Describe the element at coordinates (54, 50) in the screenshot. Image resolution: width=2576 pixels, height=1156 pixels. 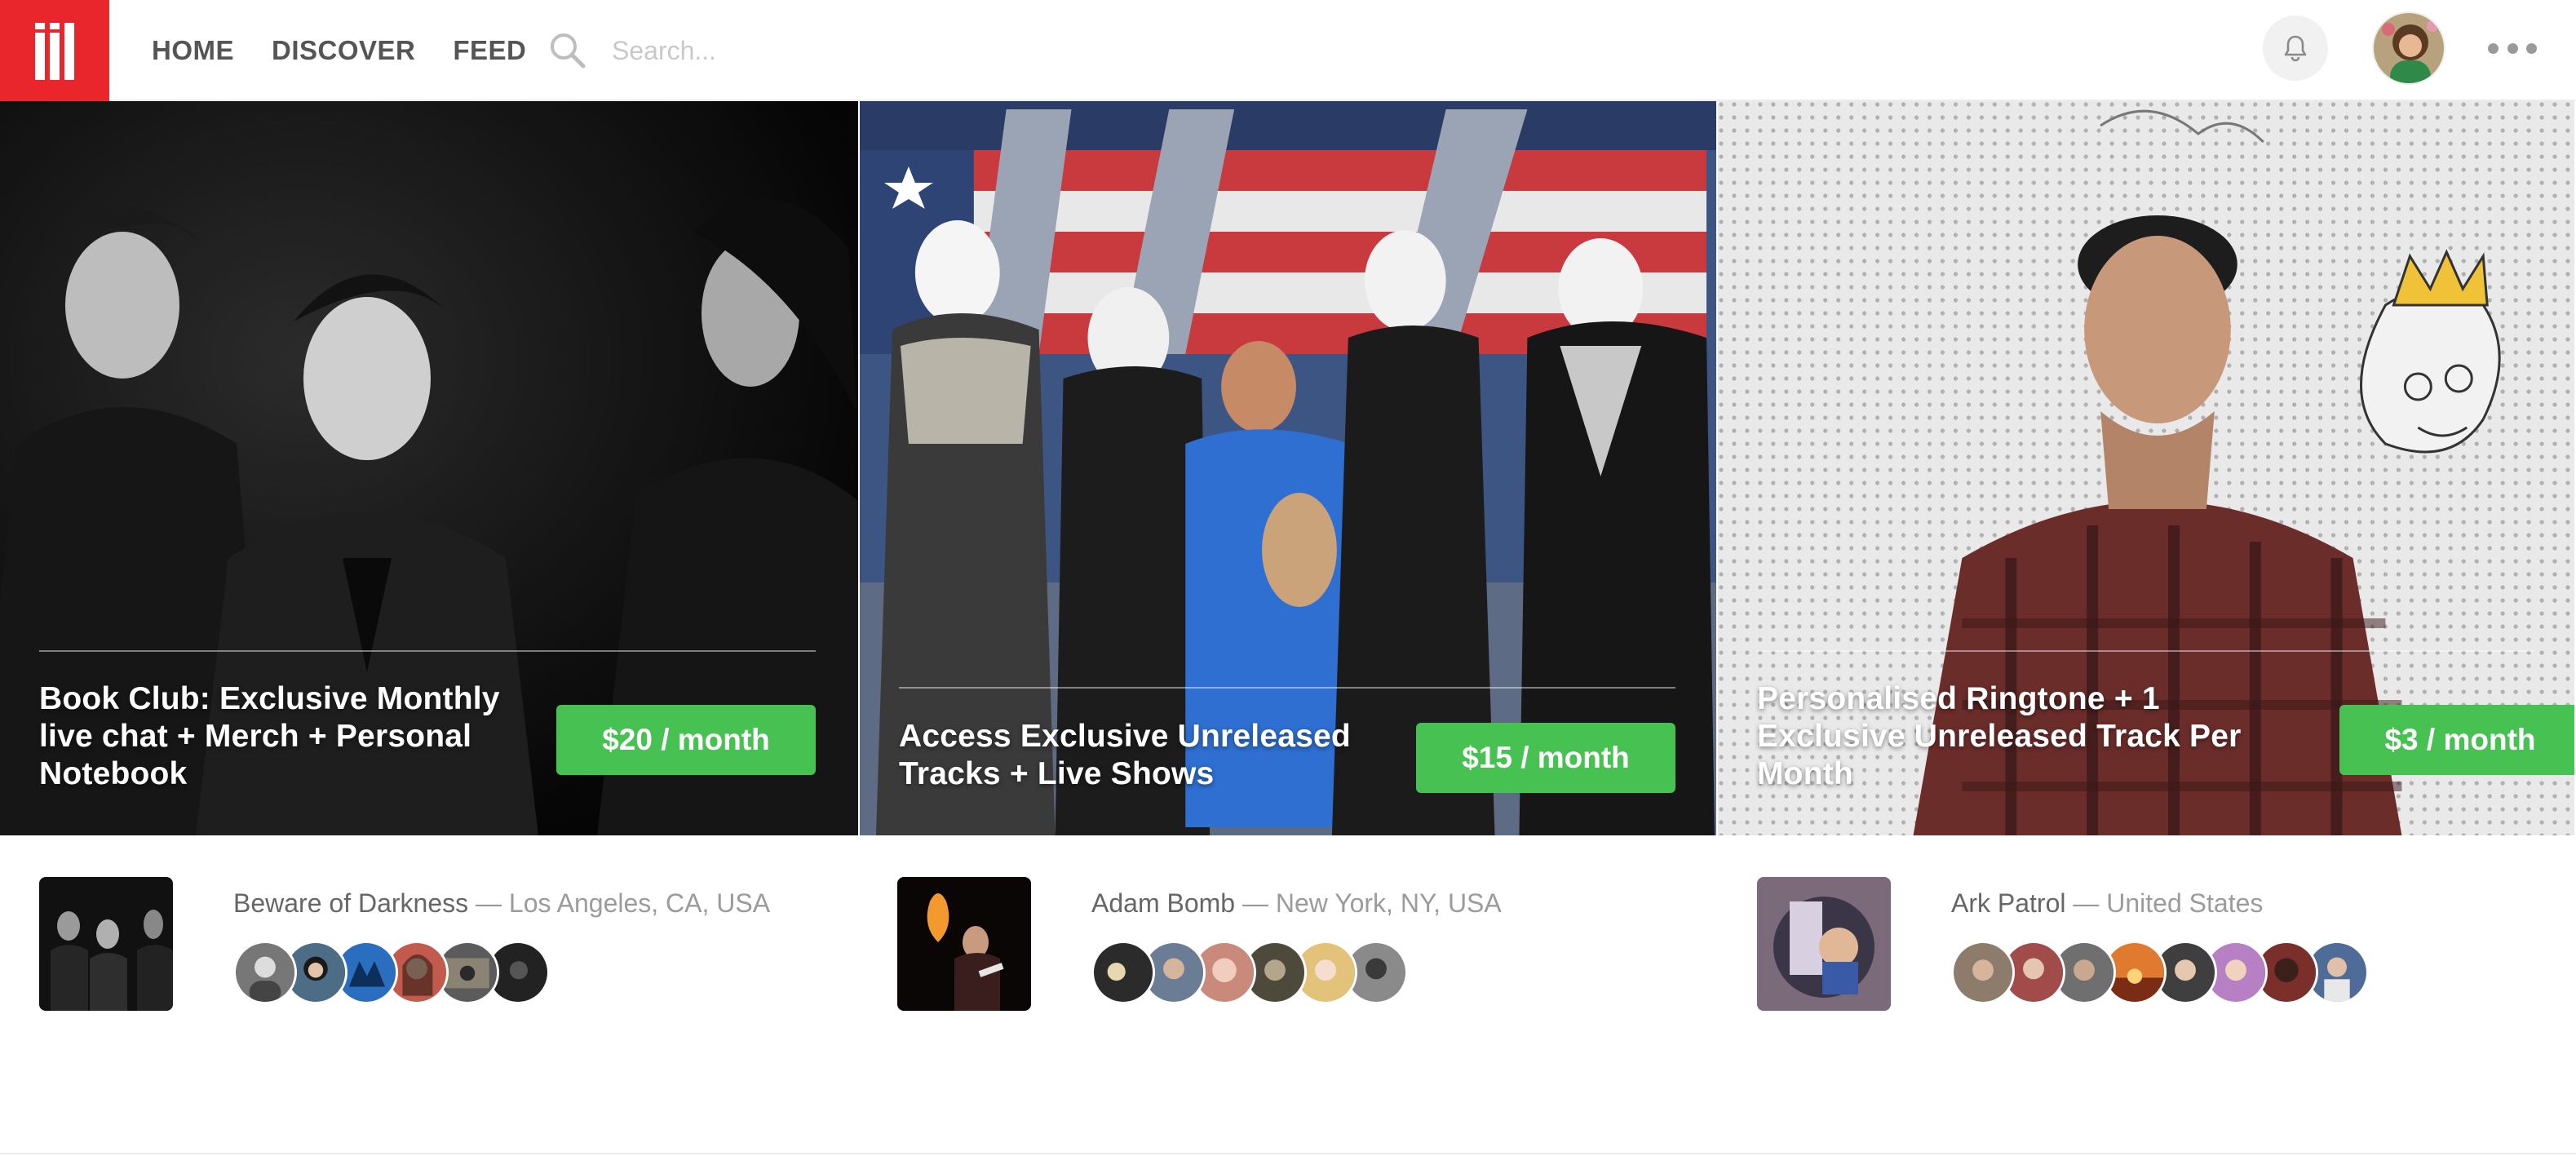
I see `logo-icon` at that location.